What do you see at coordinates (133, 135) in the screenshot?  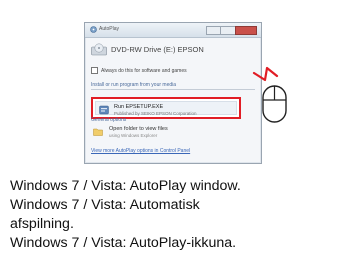 I see `open-folder-sub: using Windows Explorer` at bounding box center [133, 135].